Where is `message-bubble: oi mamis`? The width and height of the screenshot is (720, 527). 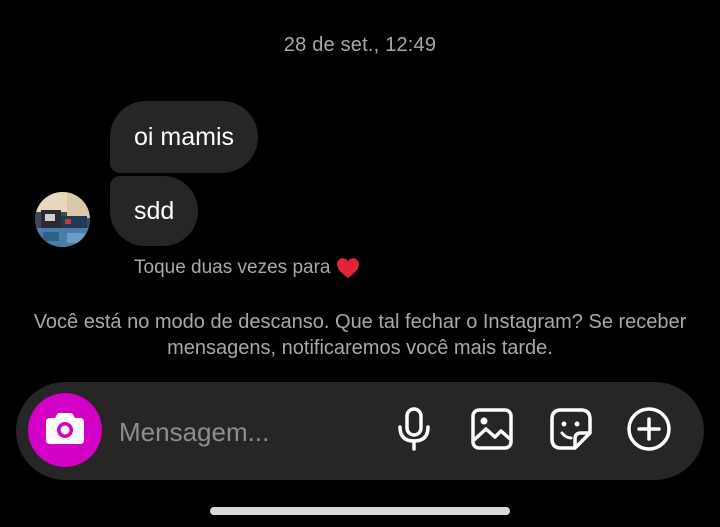
message-bubble: oi mamis is located at coordinates (184, 137).